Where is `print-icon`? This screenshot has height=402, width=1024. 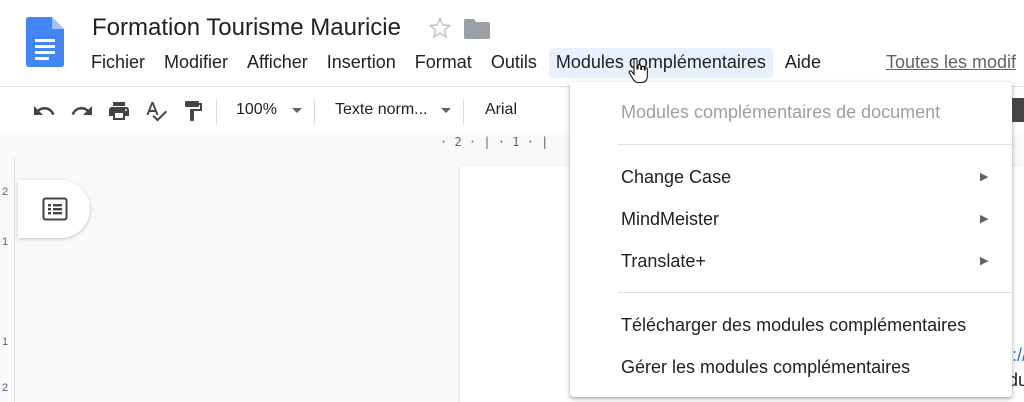 print-icon is located at coordinates (119, 111).